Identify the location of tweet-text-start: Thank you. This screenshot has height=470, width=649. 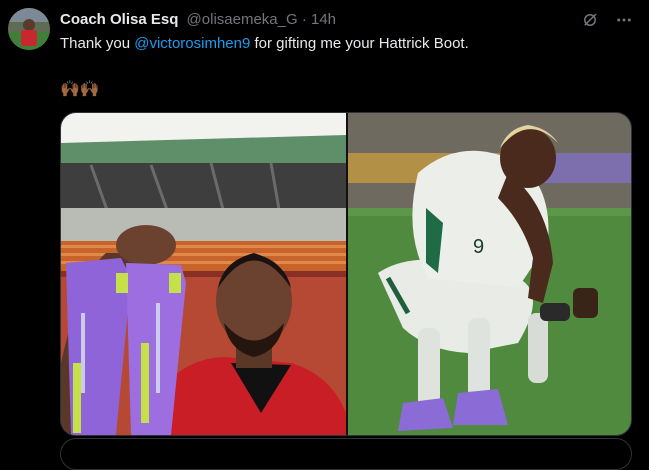
(97, 43).